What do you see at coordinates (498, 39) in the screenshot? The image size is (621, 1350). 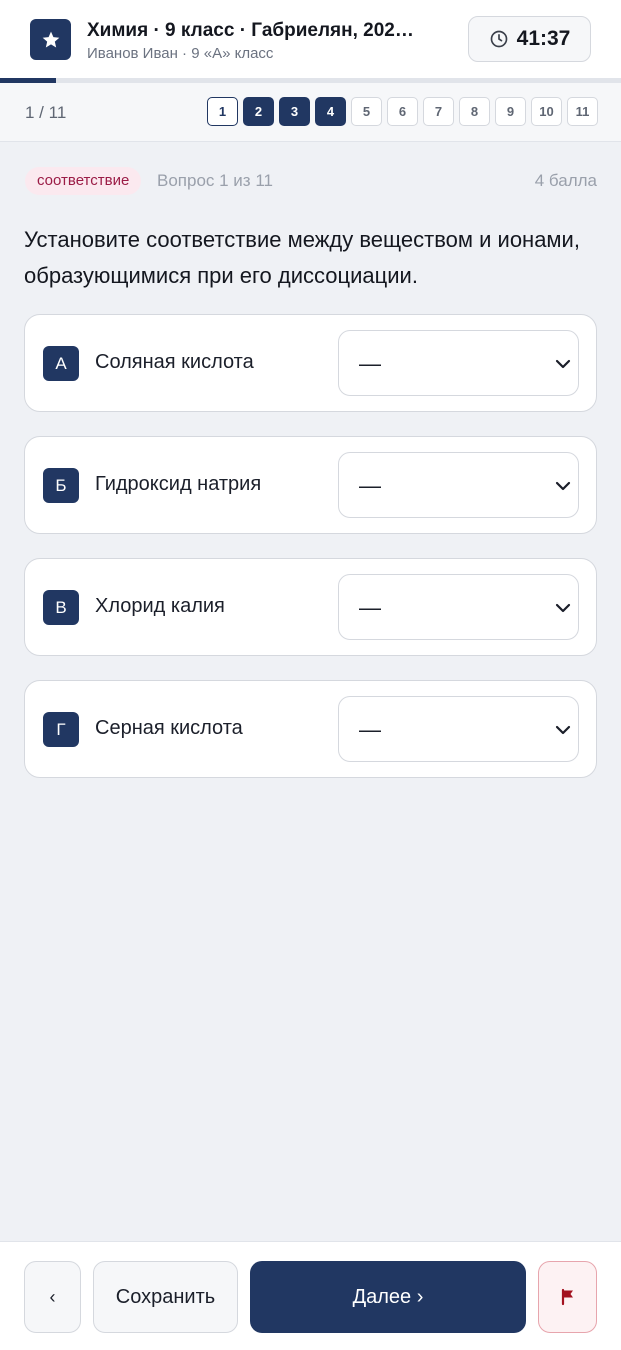 I see `clock-icon` at bounding box center [498, 39].